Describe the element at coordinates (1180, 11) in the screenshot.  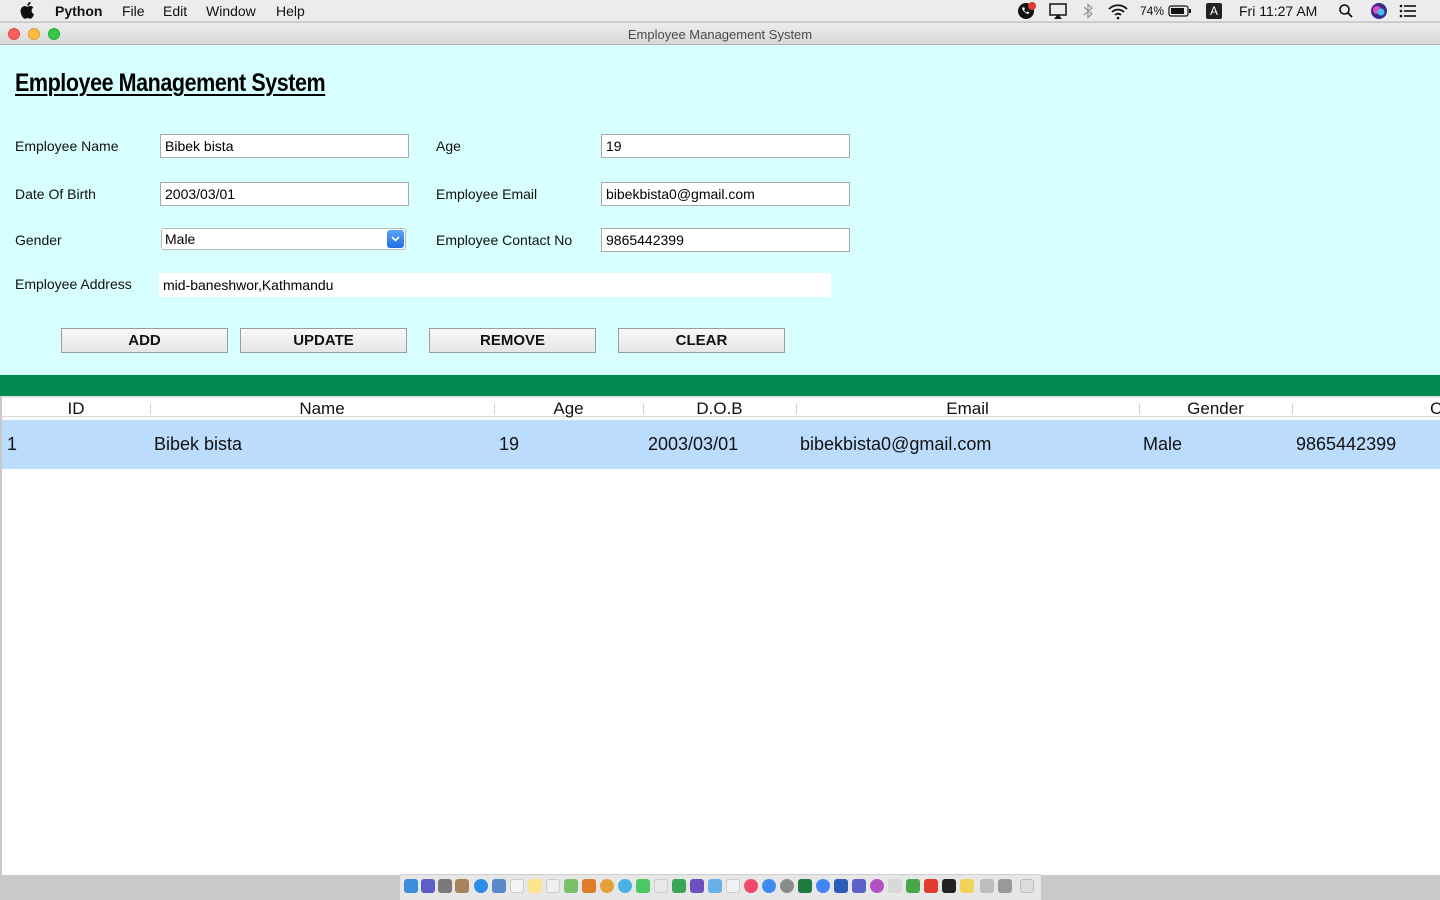
I see `battery-icon` at that location.